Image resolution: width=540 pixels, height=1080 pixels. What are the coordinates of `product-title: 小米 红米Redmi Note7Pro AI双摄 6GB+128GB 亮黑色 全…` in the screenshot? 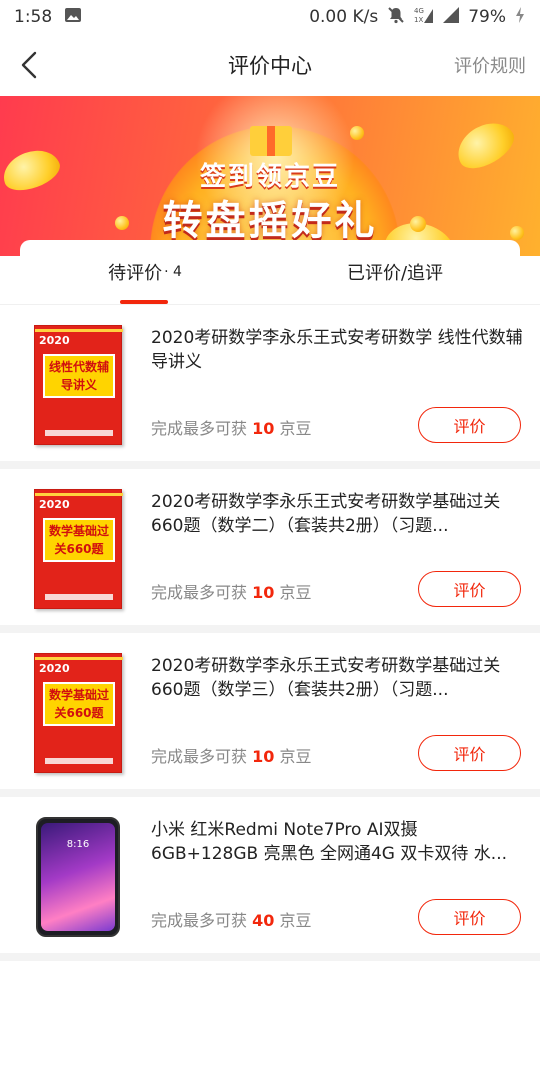 It's located at (337, 842).